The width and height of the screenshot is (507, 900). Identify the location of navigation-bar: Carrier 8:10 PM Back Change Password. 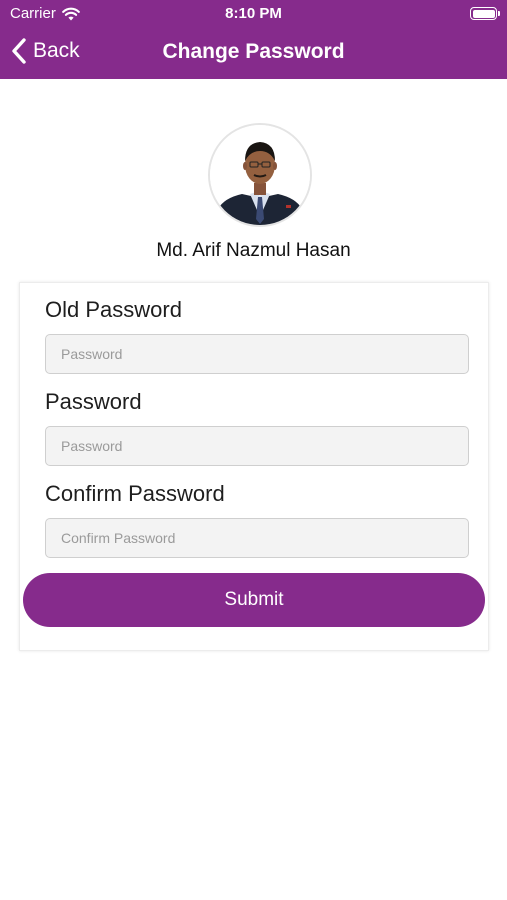
(253, 39).